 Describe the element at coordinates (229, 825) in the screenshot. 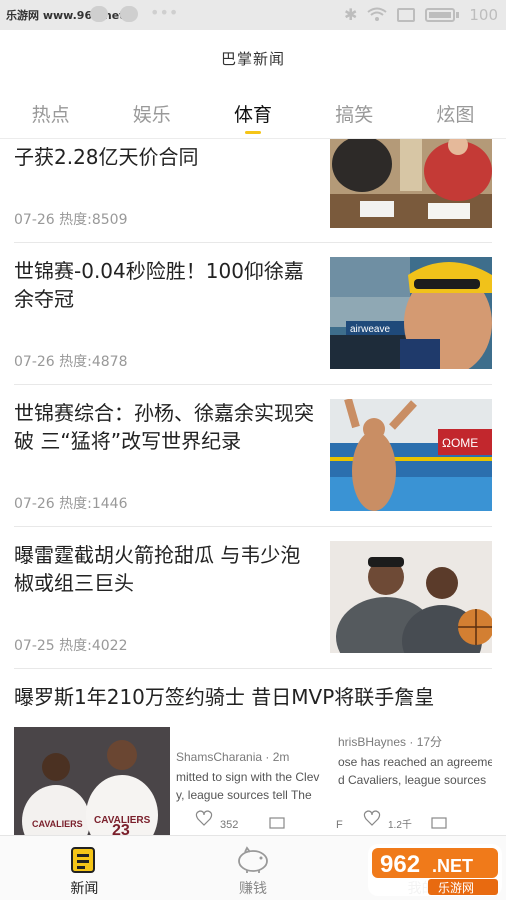

I see `svg-text: 352` at that location.